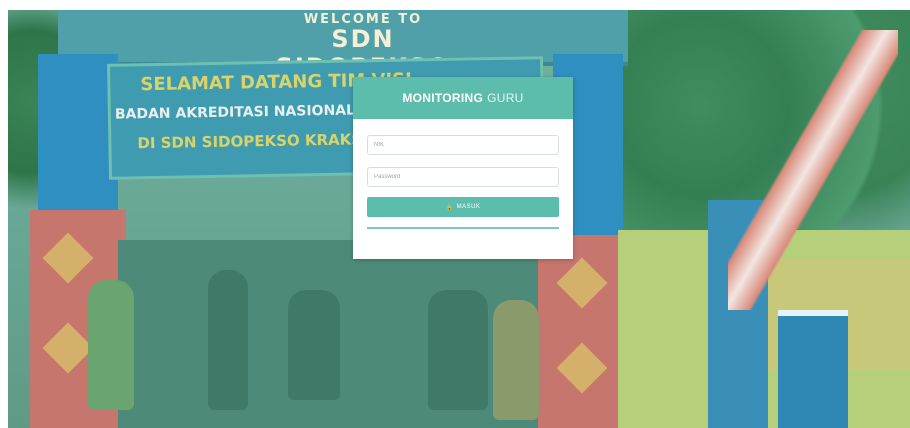  I want to click on banner-line-3: DI SDN SIDOPEKSO KRAKSA, so click(255, 141).